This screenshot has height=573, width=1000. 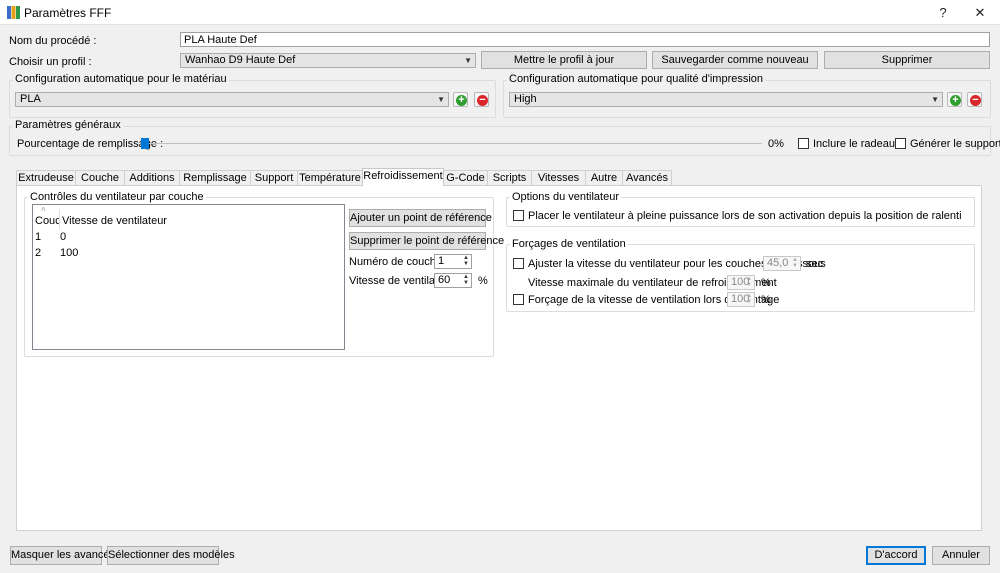 What do you see at coordinates (444, 280) in the screenshot?
I see `fan-speed-value: 60` at bounding box center [444, 280].